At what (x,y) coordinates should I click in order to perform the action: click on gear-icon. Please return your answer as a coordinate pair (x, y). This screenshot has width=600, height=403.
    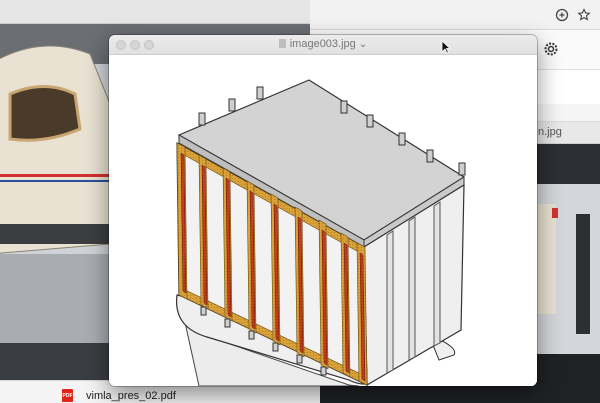
    Looking at the image, I should click on (551, 49).